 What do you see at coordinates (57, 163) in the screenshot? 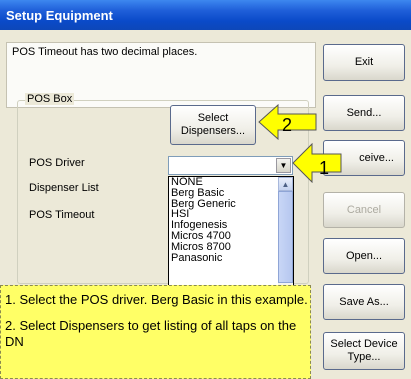
I see `pos-driver-label: POS Driver` at bounding box center [57, 163].